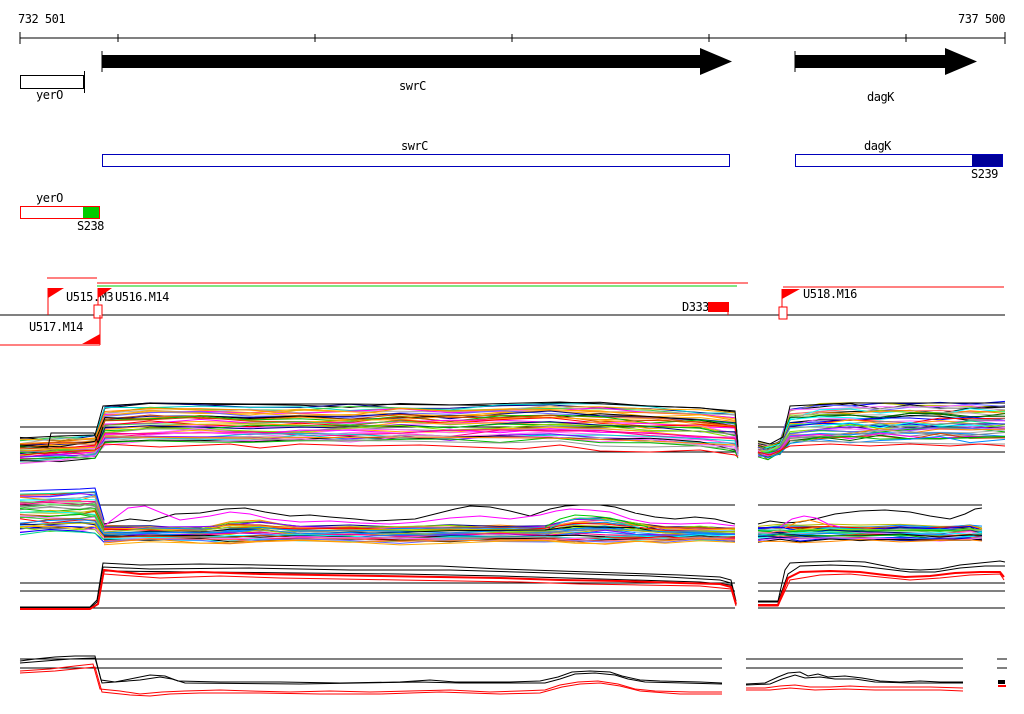 The width and height of the screenshot is (1024, 714). Describe the element at coordinates (791, 294) in the screenshot. I see `signal-pennant-U518.M16` at that location.